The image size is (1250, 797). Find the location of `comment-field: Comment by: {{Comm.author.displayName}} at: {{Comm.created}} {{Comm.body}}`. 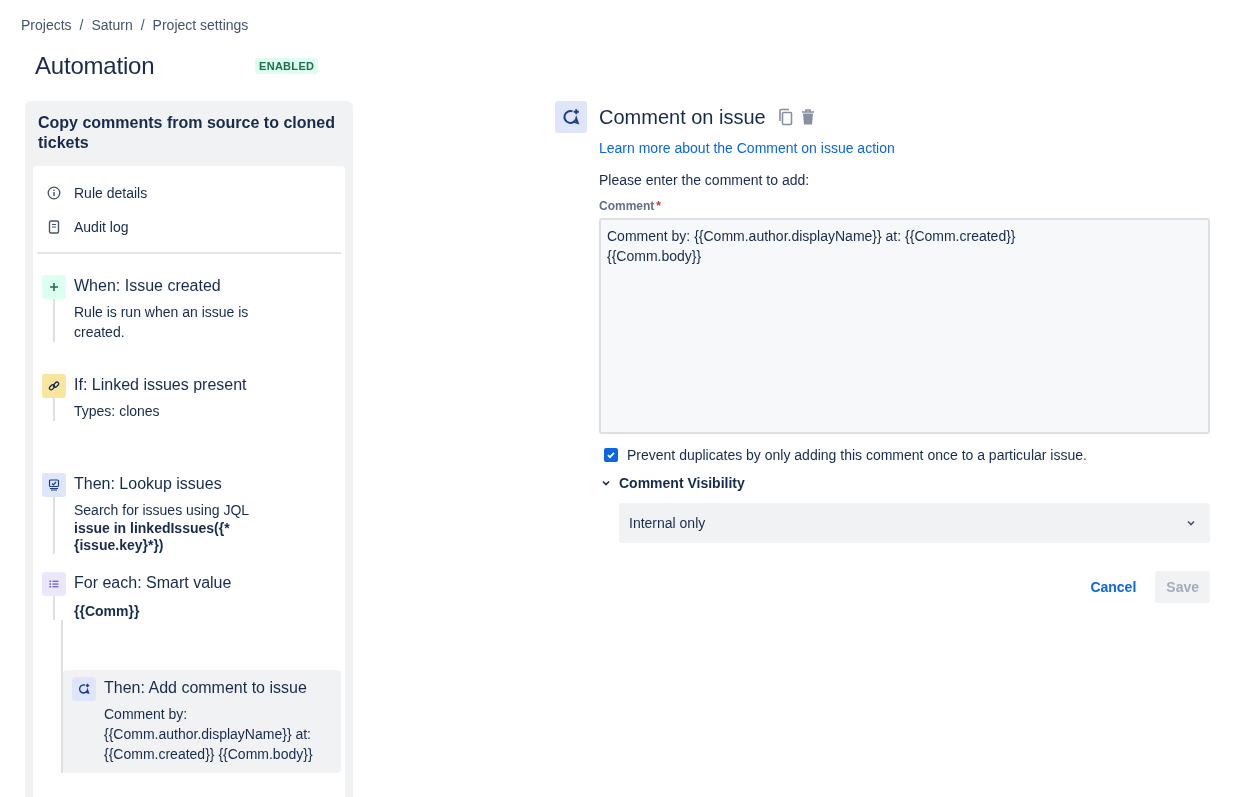

comment-field: Comment by: {{Comm.author.displayName}} at: {{Comm.created}} {{Comm.body}} is located at coordinates (904, 326).